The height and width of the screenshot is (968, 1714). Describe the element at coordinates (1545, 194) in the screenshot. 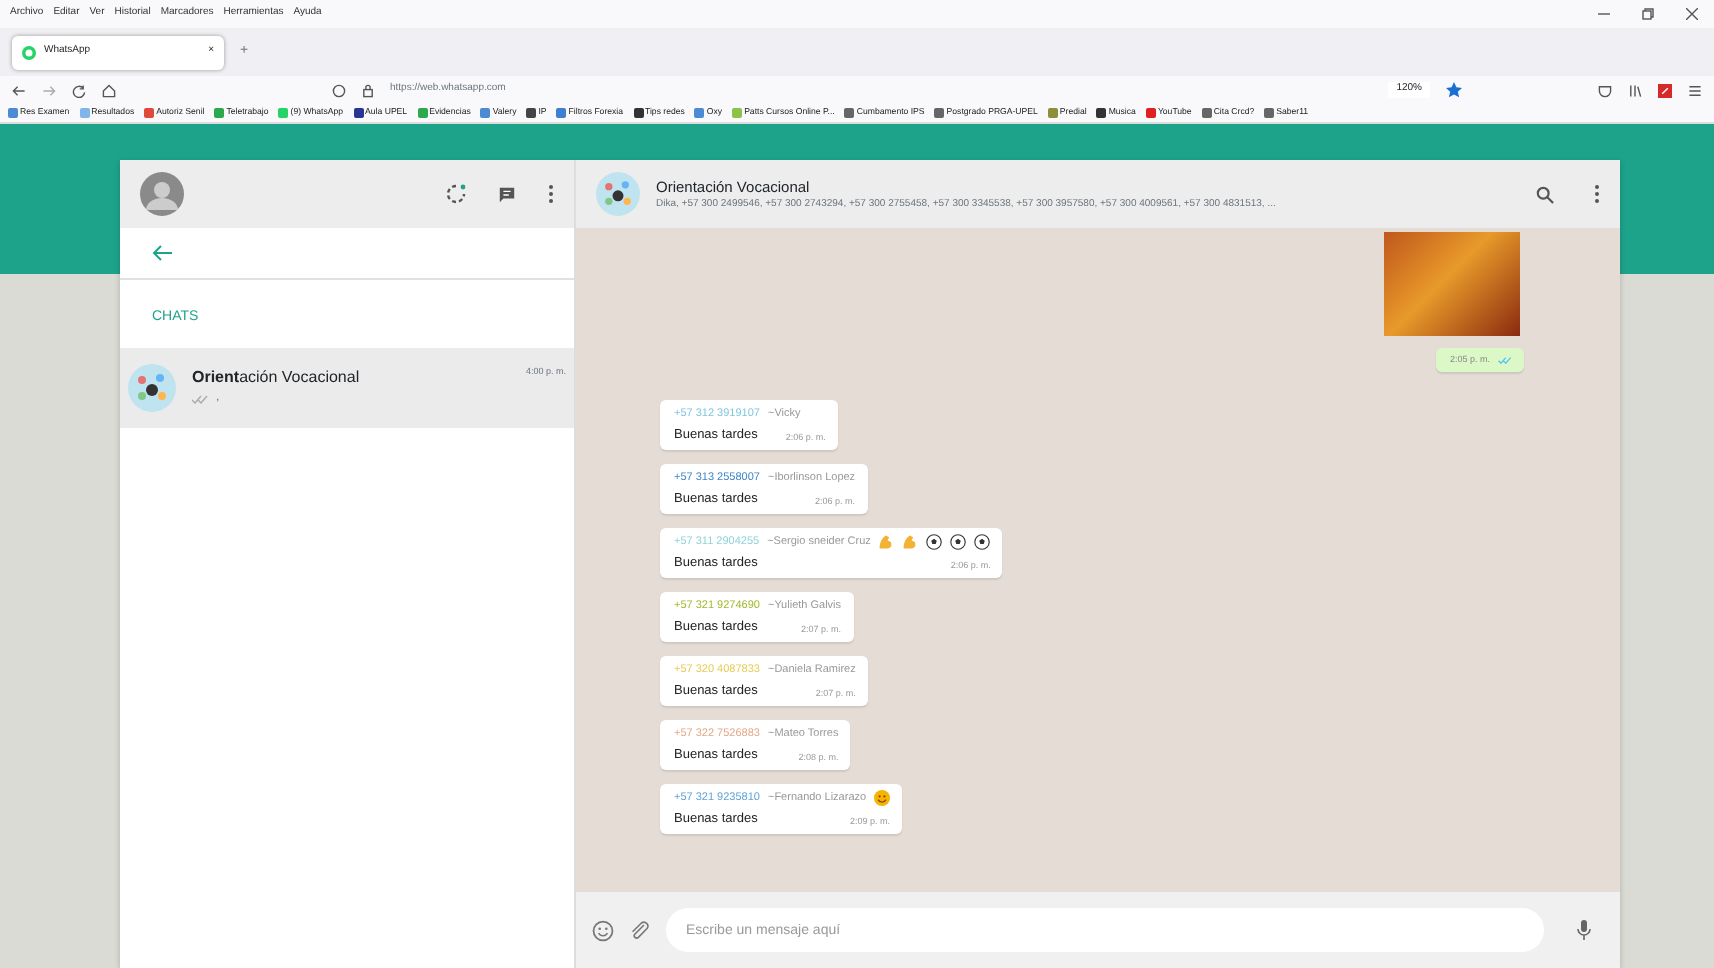

I see `search-icon` at that location.